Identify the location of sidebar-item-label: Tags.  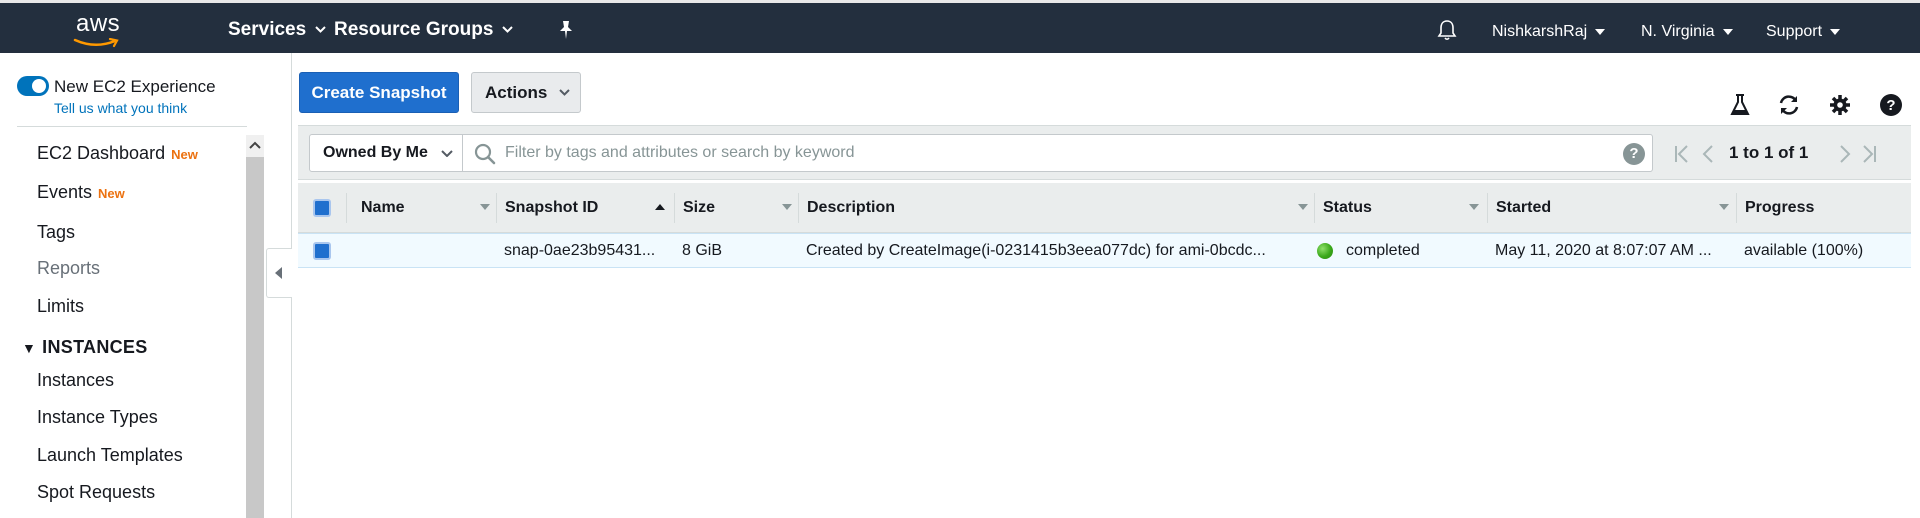
(56, 232).